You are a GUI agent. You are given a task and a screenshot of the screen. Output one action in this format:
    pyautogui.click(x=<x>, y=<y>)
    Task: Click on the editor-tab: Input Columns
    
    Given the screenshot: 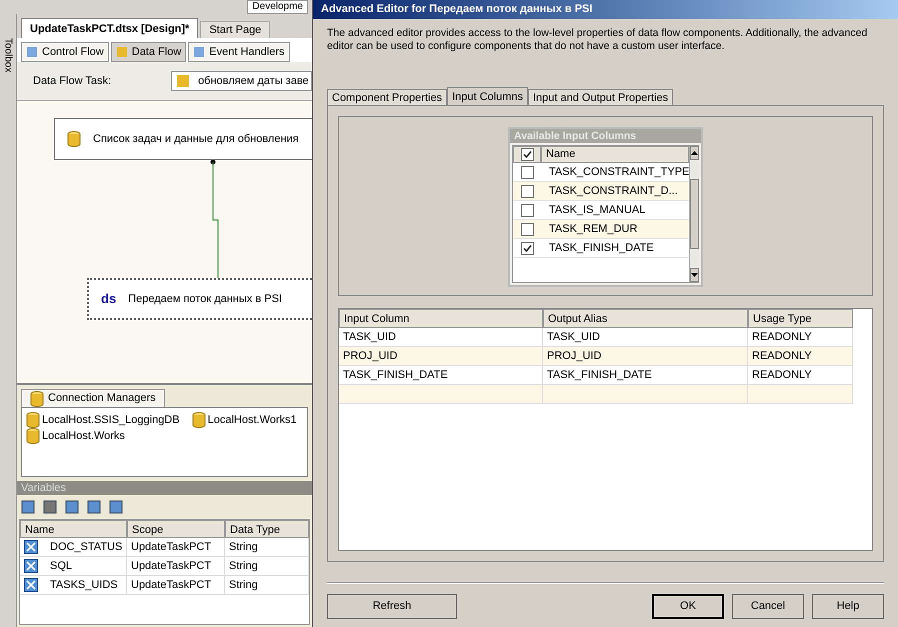 What is the action you would take?
    pyautogui.click(x=487, y=96)
    